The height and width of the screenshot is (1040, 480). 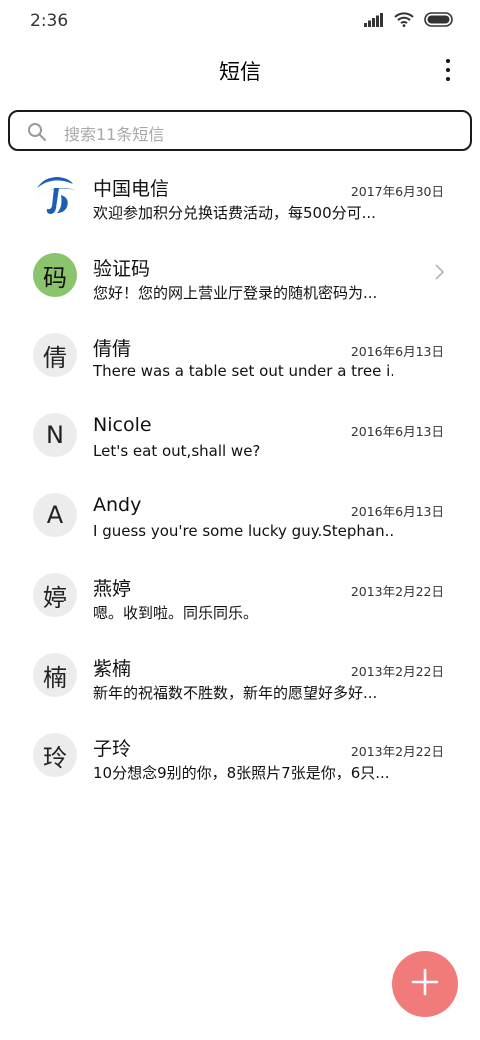 What do you see at coordinates (55, 675) in the screenshot?
I see `avatar: 楠` at bounding box center [55, 675].